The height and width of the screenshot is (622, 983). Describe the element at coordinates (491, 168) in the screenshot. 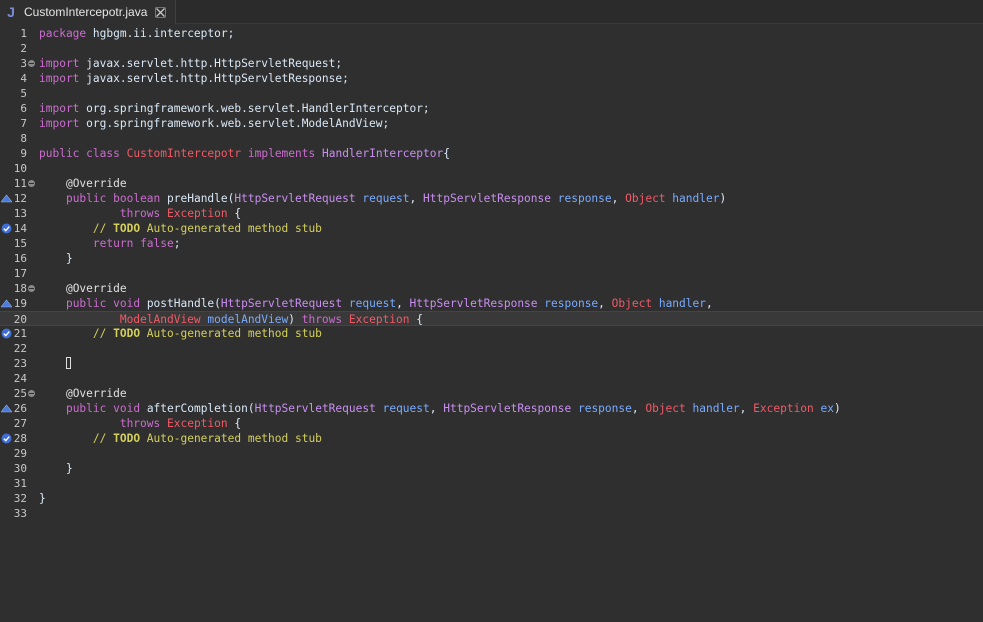

I see `code-line: 10` at that location.